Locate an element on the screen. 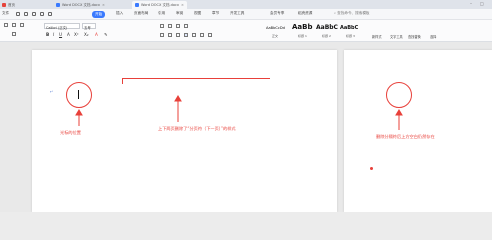  style-normal-label: 正文 is located at coordinates (275, 36).